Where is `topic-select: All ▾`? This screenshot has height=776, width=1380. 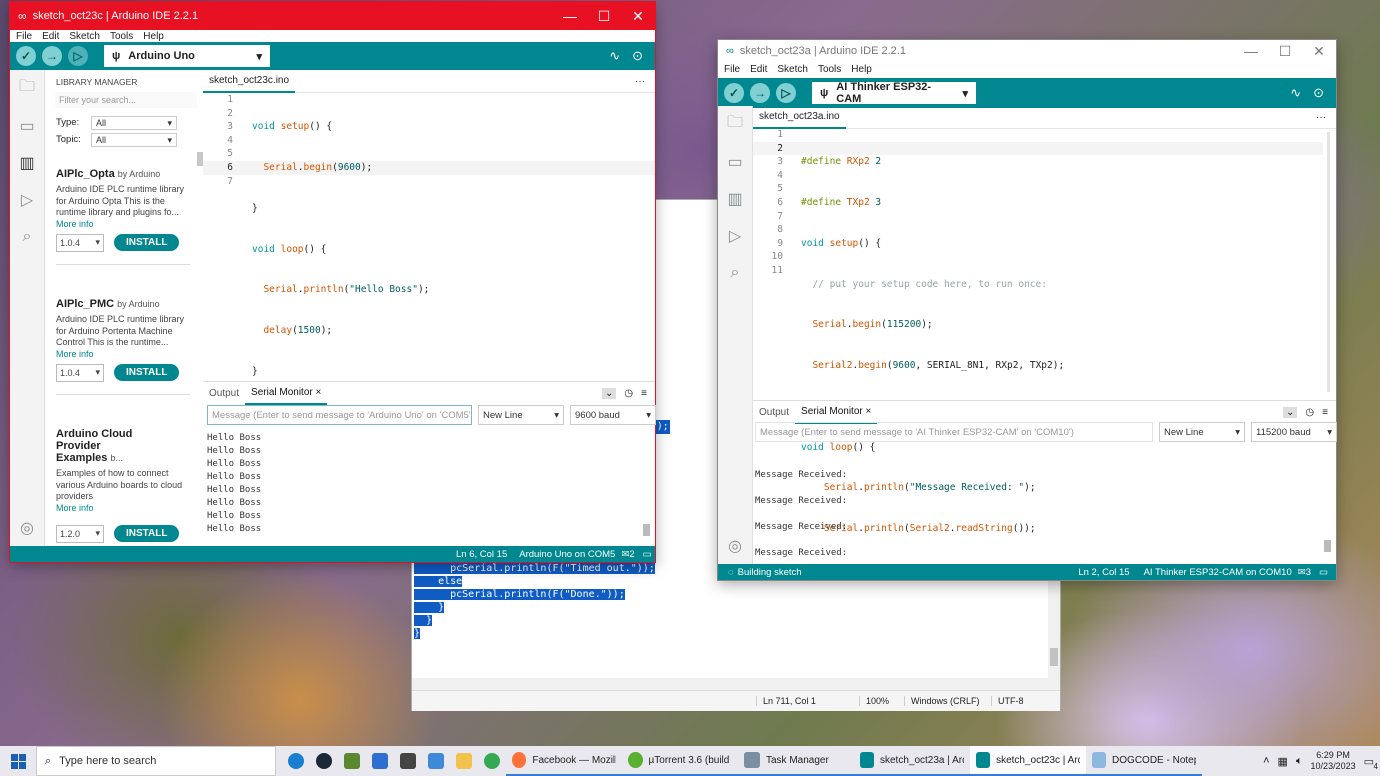 topic-select: All ▾ is located at coordinates (134, 140).